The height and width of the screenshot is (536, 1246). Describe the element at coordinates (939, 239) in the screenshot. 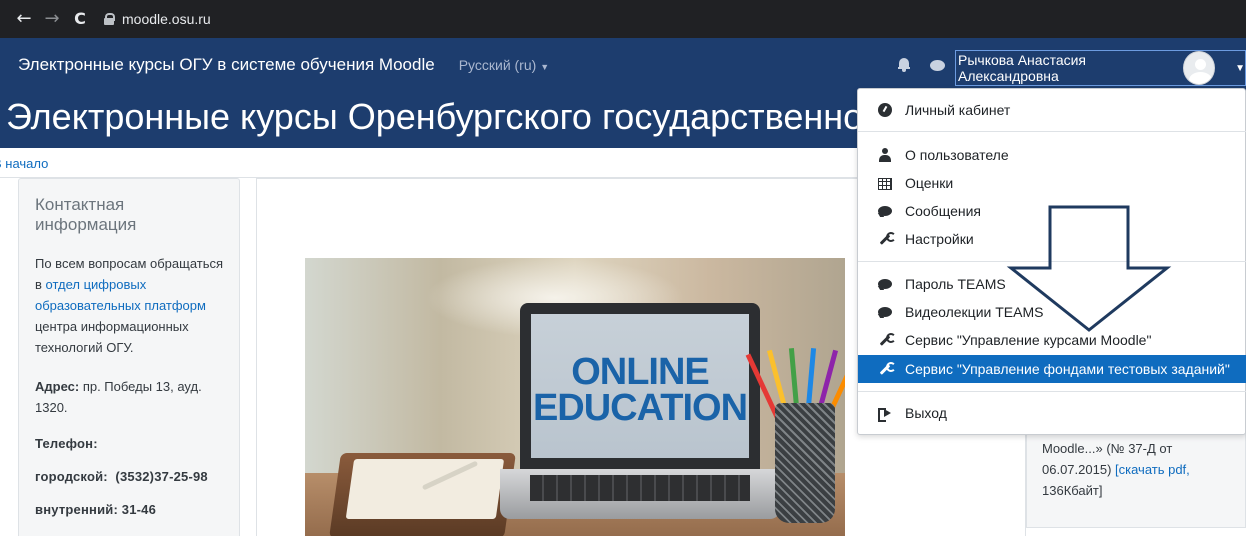

I see `menu-item-label: Настройки` at that location.